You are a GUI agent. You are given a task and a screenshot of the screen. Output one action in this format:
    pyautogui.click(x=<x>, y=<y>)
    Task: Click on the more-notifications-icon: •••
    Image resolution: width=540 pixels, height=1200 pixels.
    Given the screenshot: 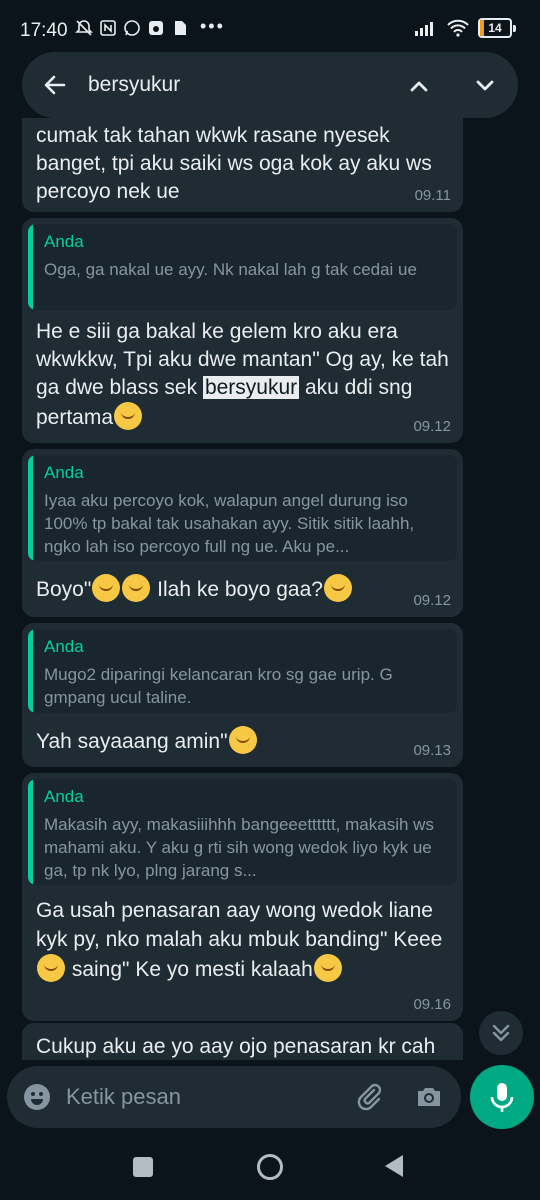 What is the action you would take?
    pyautogui.click(x=212, y=26)
    